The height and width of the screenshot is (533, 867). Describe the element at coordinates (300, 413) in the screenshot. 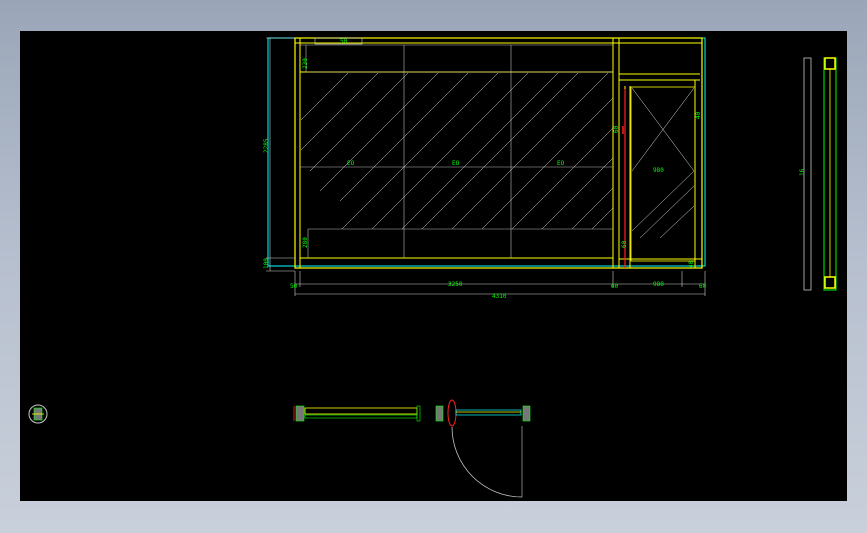

I see `plan-wall-left` at that location.